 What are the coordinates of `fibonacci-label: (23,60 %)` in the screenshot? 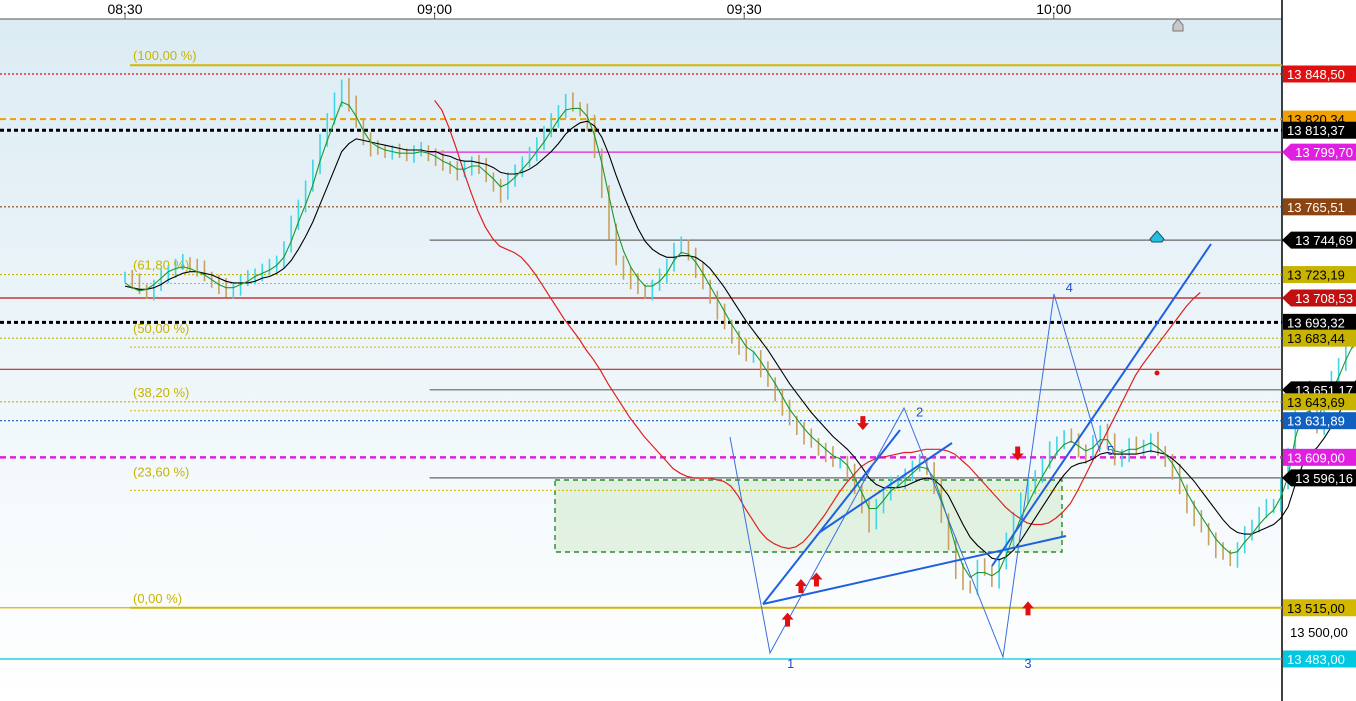 It's located at (161, 471).